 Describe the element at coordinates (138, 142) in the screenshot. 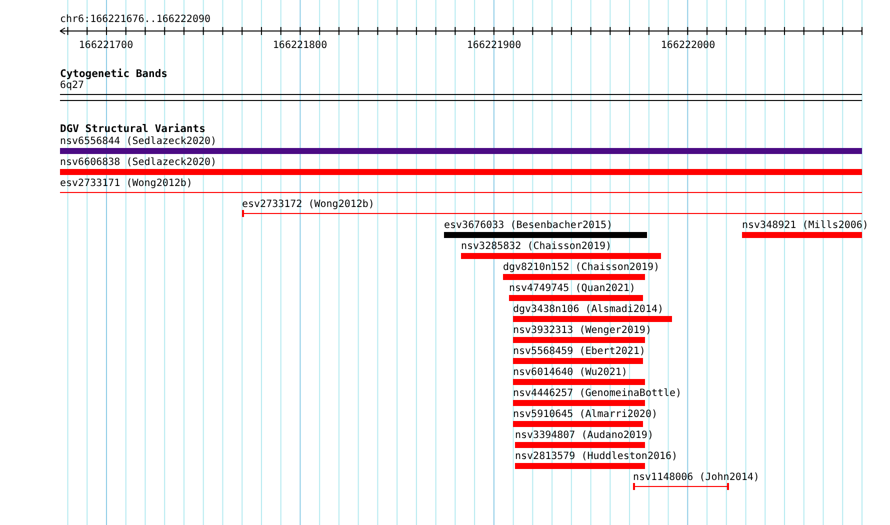

I see `variant-label: nsv6556844 (Sedlazeck2020)` at that location.